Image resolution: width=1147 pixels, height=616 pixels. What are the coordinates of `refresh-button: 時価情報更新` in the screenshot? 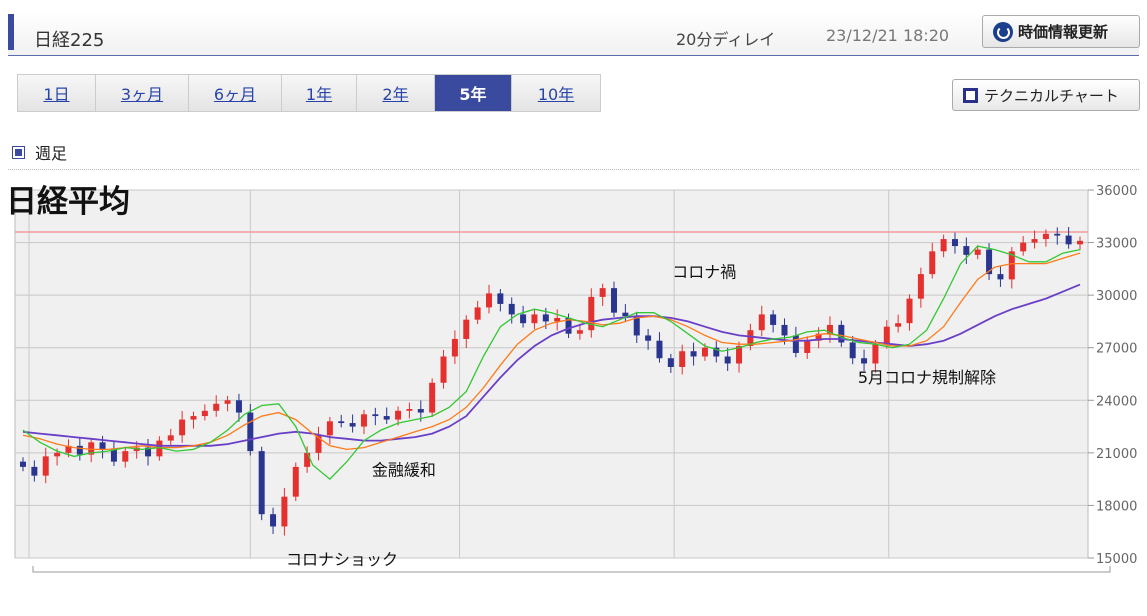 It's located at (1061, 31).